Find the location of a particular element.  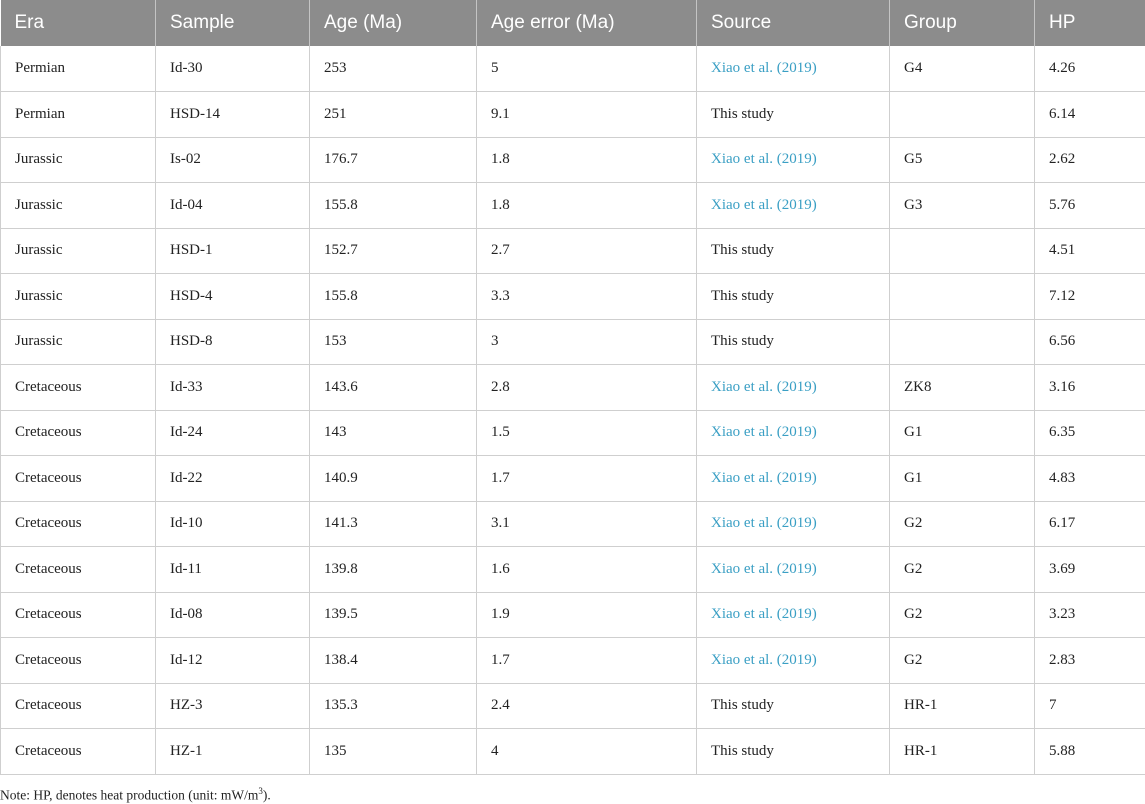

cell-age: 135.3 is located at coordinates (393, 706).